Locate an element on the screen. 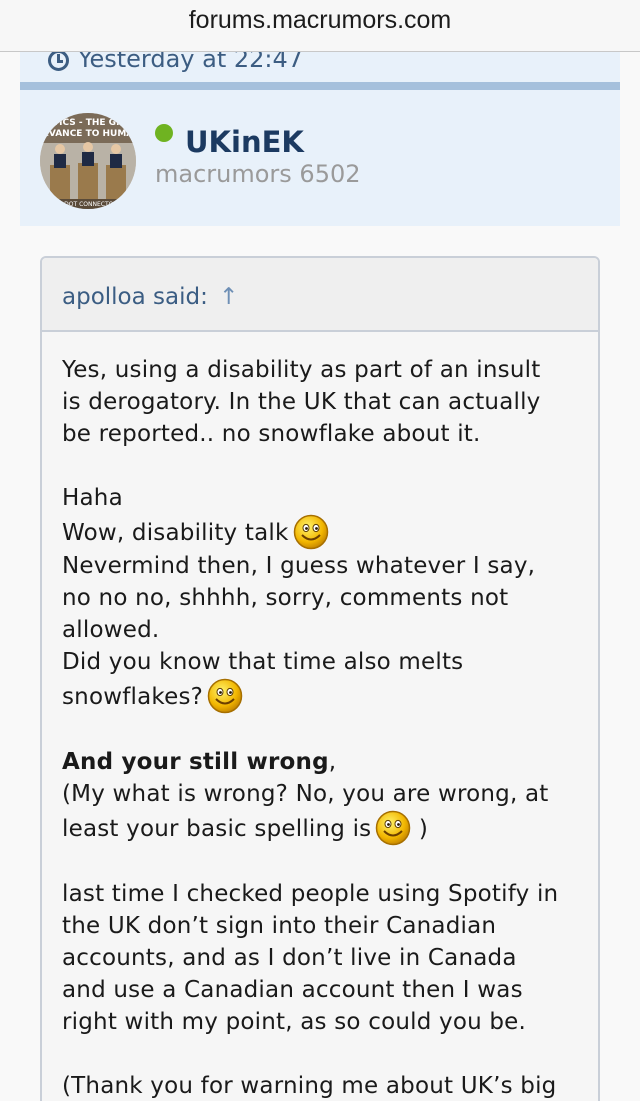  quote-line: Did you know that time also melts is located at coordinates (263, 662).